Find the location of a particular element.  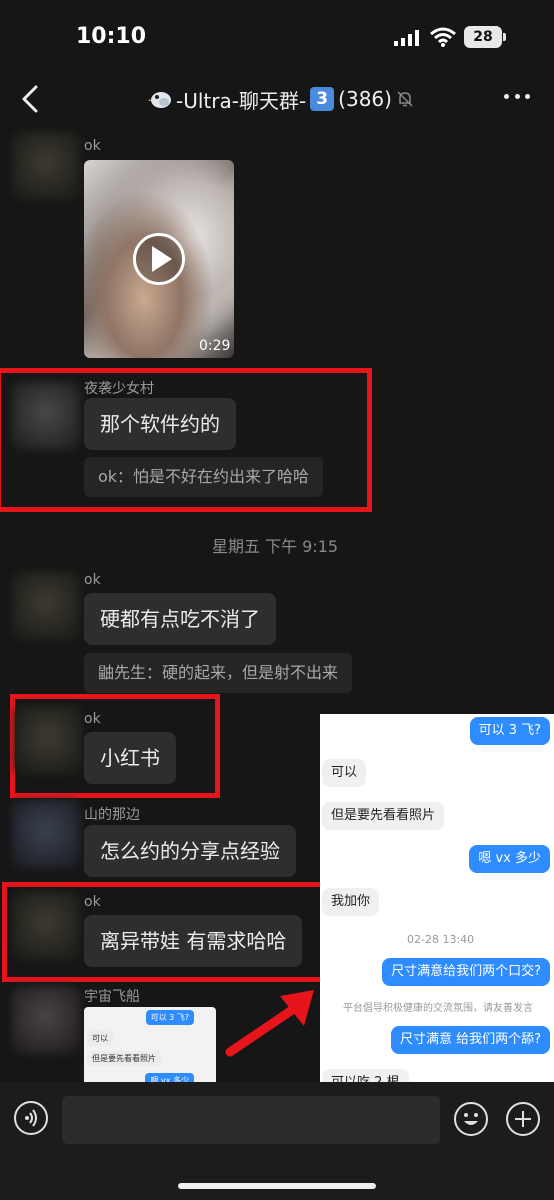

overlay-bubble: 尺寸满意给我们两个口交? is located at coordinates (466, 972).